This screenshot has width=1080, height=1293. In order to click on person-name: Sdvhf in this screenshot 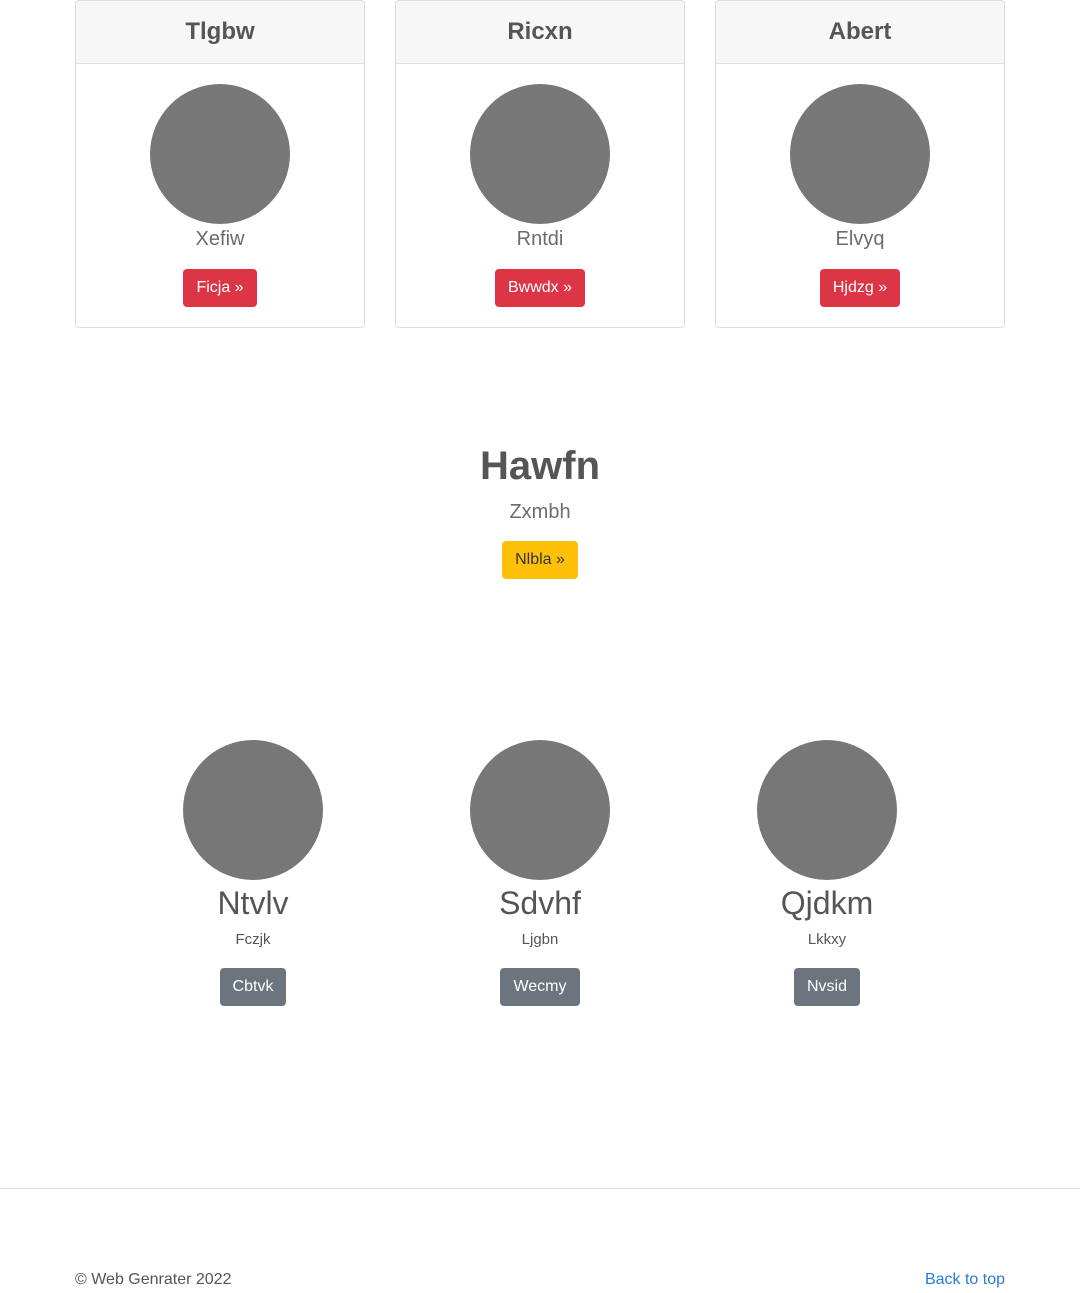, I will do `click(540, 903)`.